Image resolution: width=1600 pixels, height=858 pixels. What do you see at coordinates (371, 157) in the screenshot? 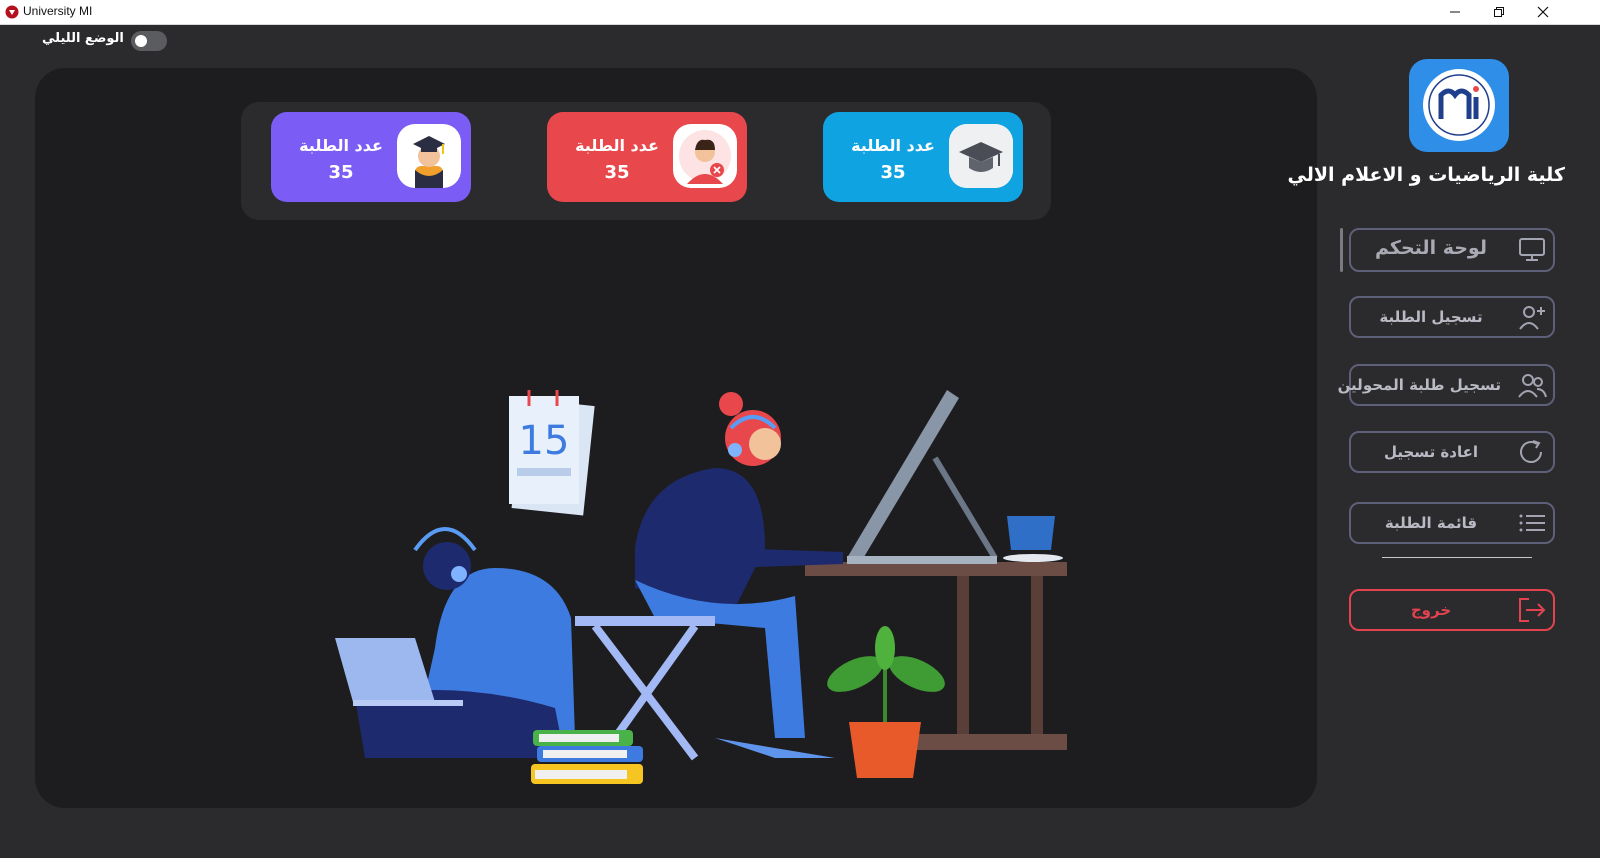
I see `stat-card-graduates: عدد الطلبة 35` at bounding box center [371, 157].